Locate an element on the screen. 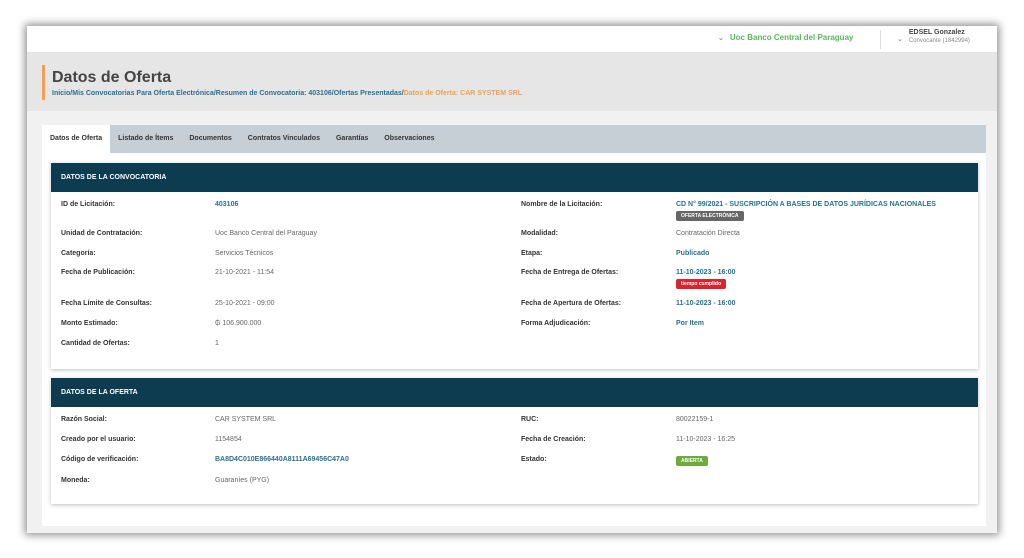 The image size is (1024, 558). modalidad-label: Modalidad: is located at coordinates (539, 233).